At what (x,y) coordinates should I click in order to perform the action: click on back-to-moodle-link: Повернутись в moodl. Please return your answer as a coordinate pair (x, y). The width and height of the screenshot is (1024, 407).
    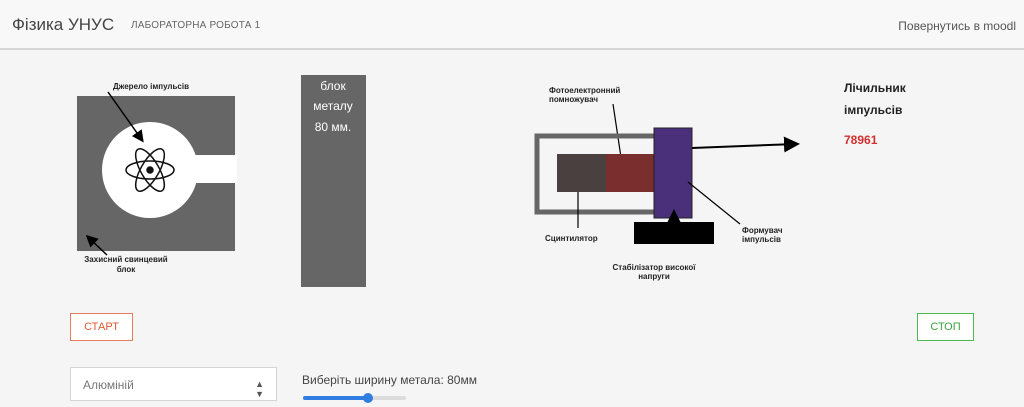
    Looking at the image, I should click on (957, 26).